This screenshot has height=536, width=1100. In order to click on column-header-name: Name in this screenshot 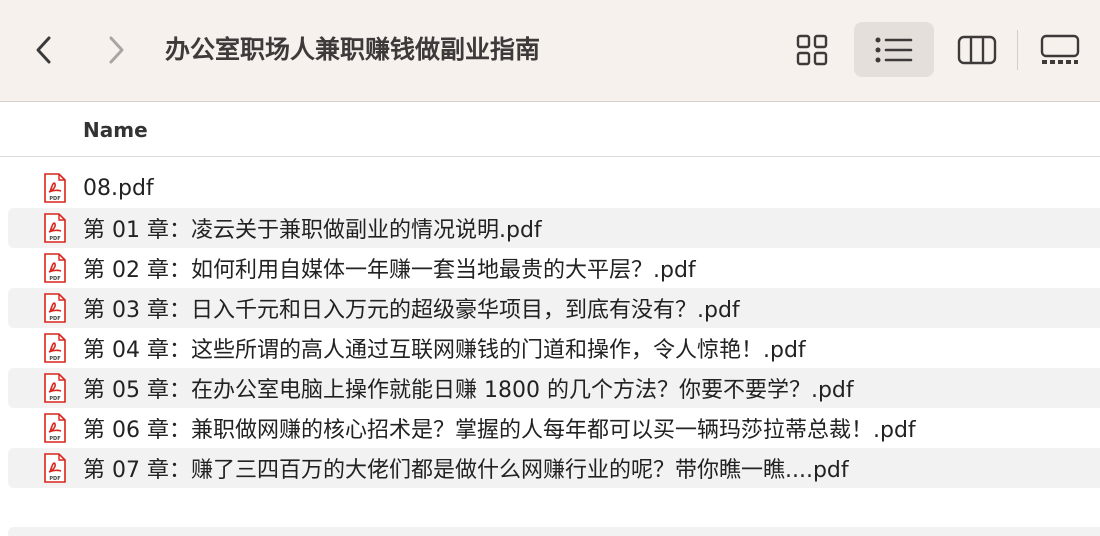, I will do `click(115, 130)`.